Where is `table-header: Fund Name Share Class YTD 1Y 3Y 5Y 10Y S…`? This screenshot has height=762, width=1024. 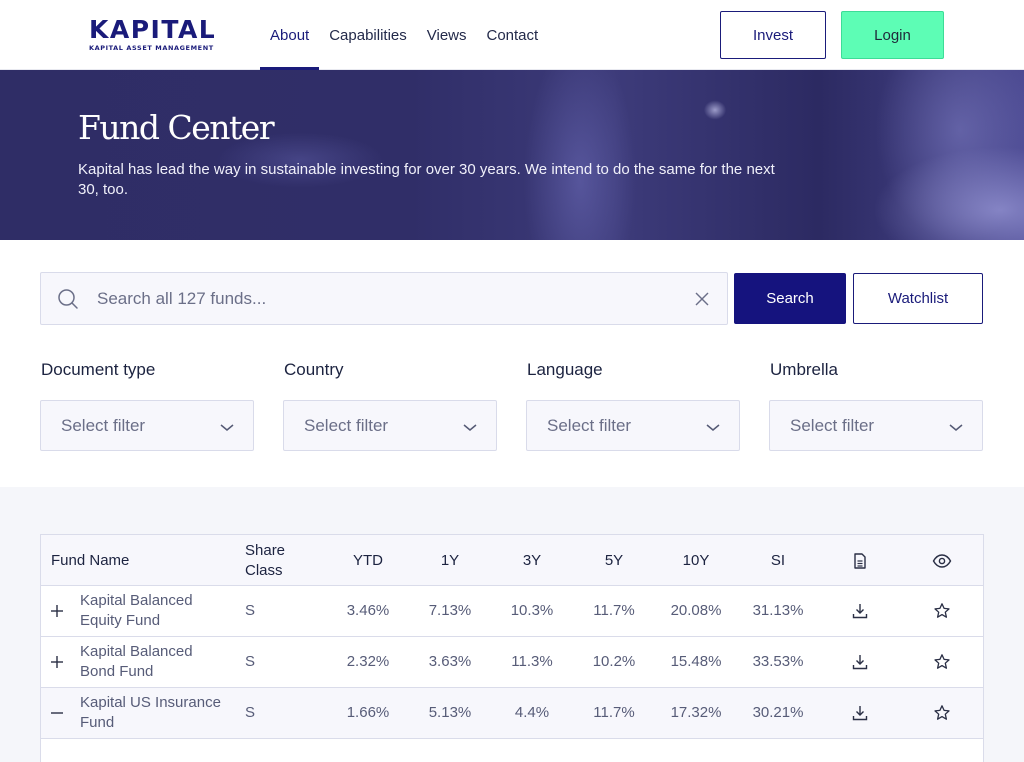
table-header: Fund Name Share Class YTD 1Y 3Y 5Y 10Y S… is located at coordinates (512, 560).